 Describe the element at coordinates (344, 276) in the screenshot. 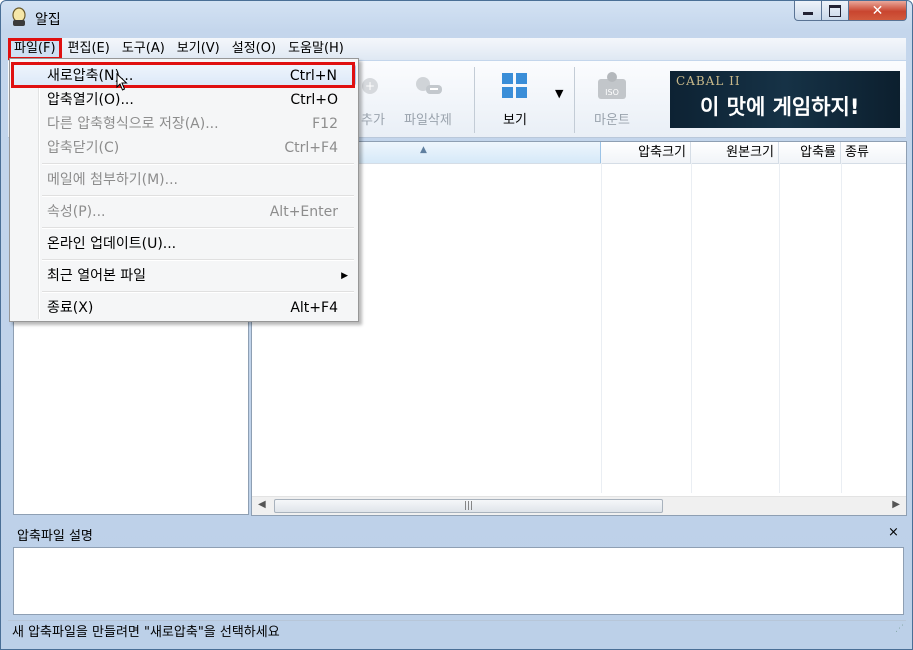

I see `submenu-arrow-icon: ▶` at that location.